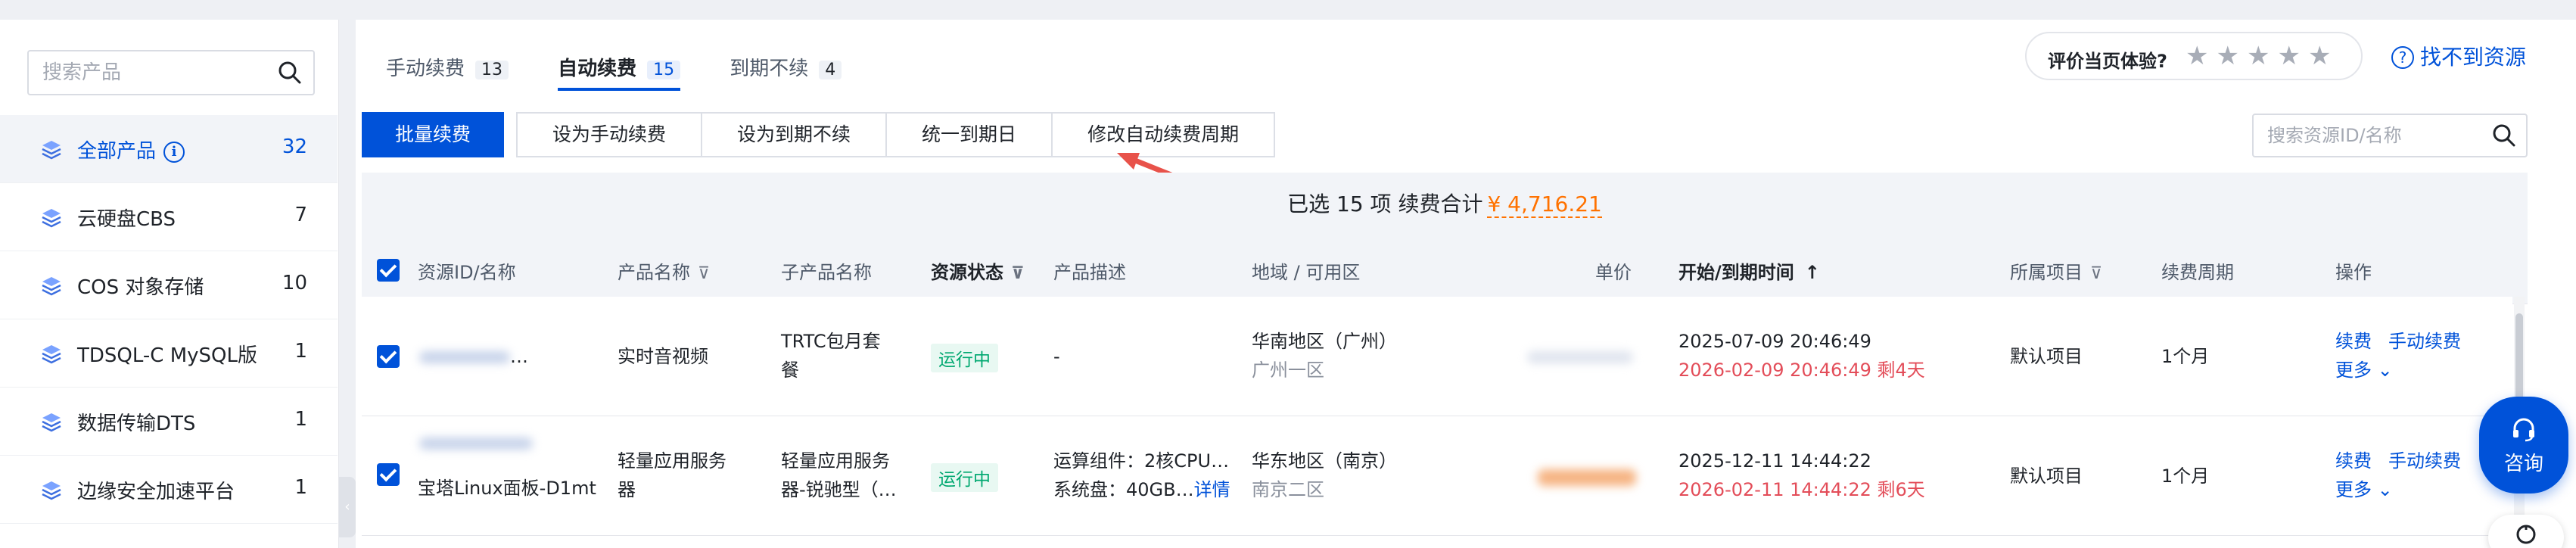 This screenshot has height=548, width=2576. I want to click on tab-manual-renew: 手动续费 13, so click(447, 72).